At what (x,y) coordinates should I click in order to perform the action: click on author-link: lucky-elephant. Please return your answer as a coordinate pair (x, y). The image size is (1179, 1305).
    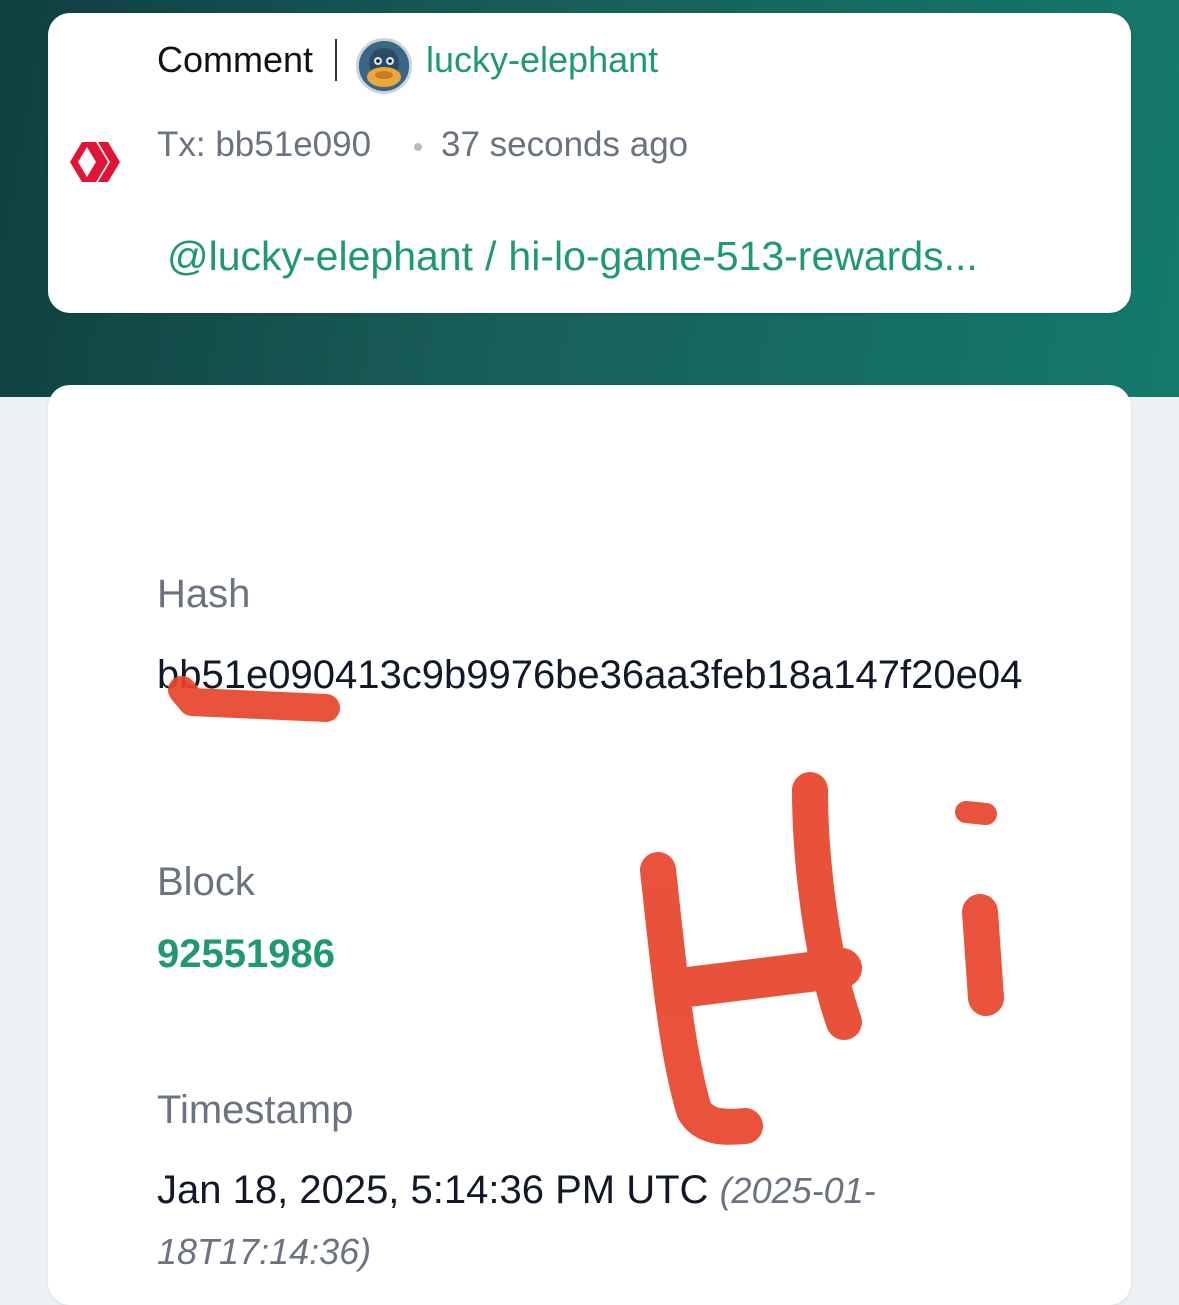
    Looking at the image, I should click on (542, 60).